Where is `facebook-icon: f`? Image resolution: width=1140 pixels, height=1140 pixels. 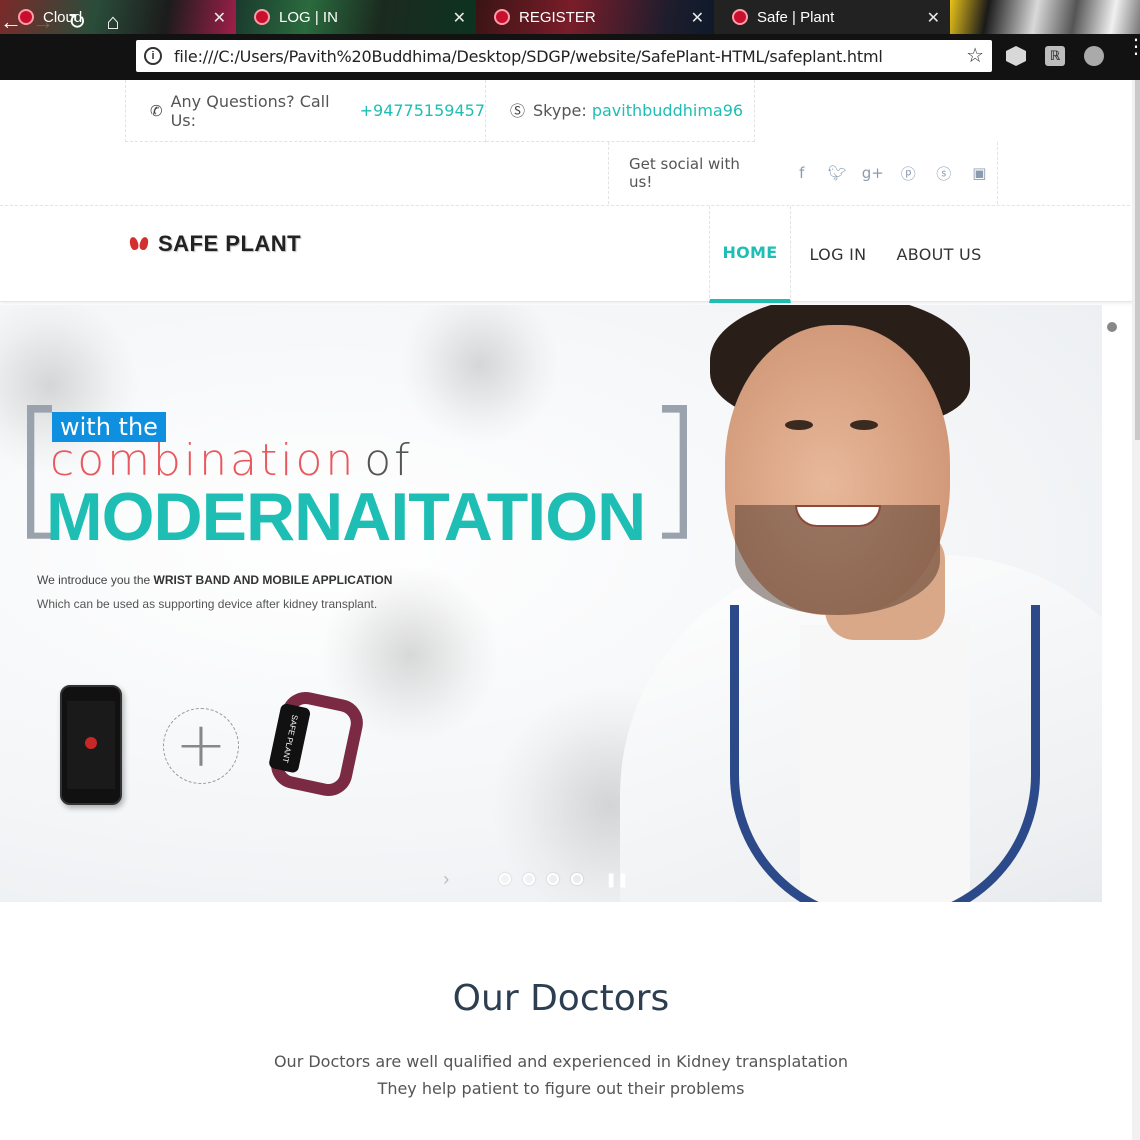 facebook-icon: f is located at coordinates (802, 173).